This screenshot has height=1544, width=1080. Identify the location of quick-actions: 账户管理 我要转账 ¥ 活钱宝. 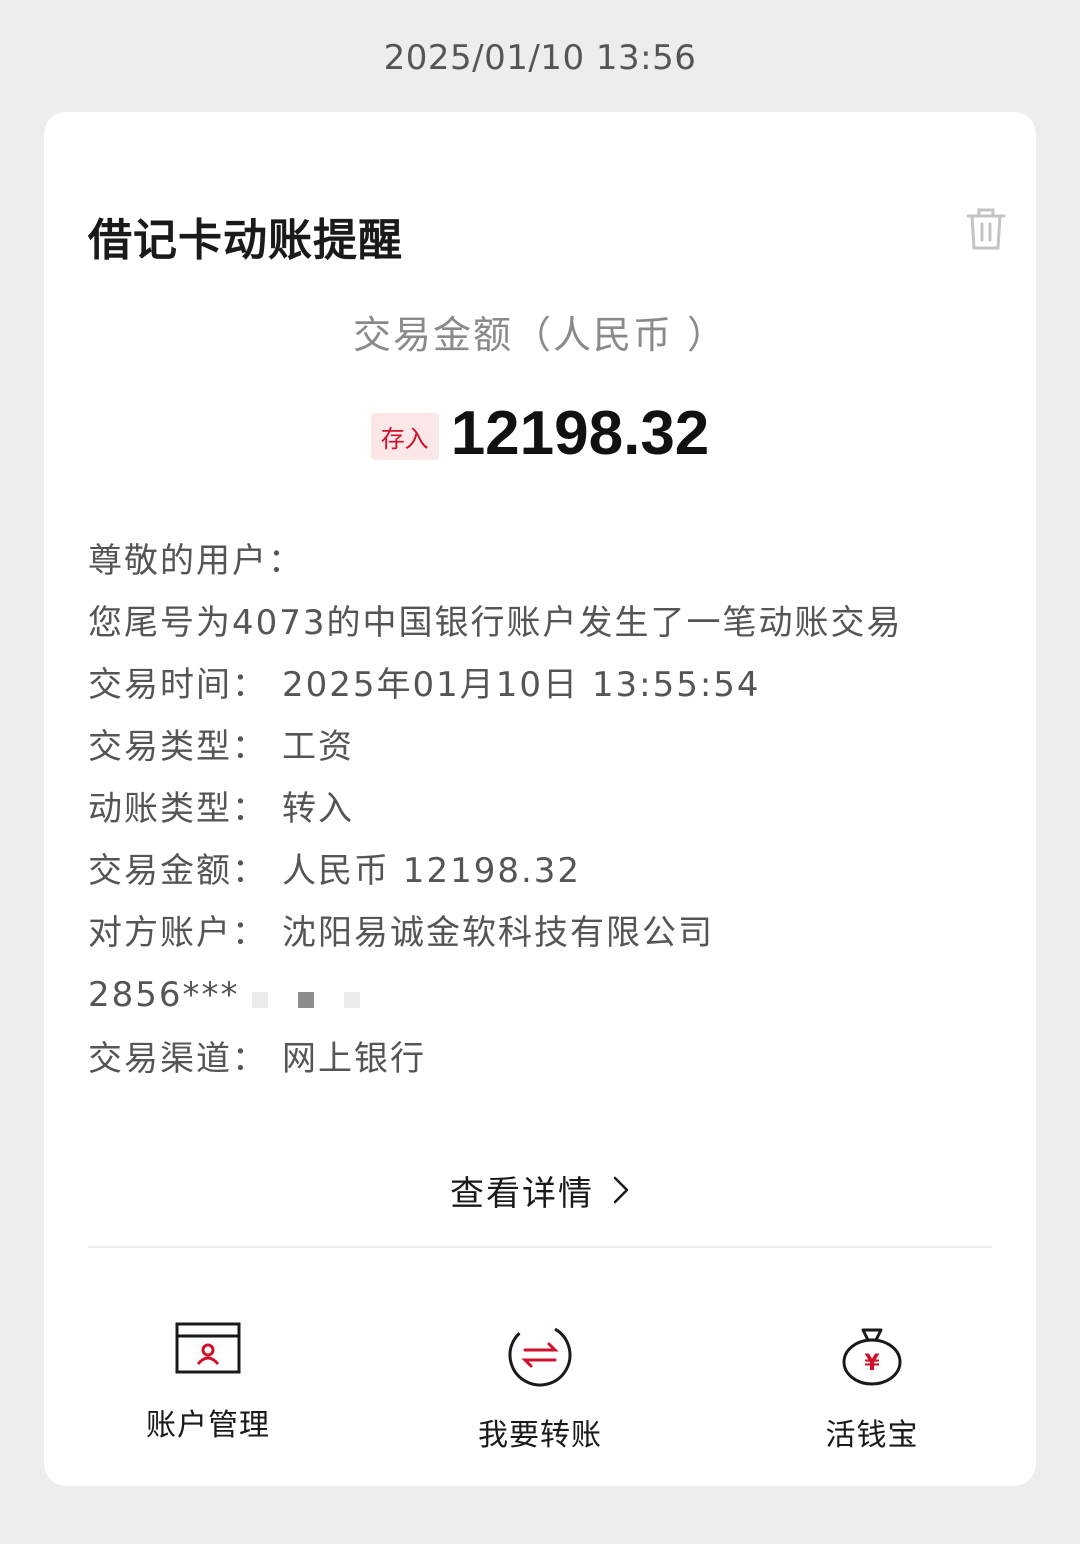
(540, 1383).